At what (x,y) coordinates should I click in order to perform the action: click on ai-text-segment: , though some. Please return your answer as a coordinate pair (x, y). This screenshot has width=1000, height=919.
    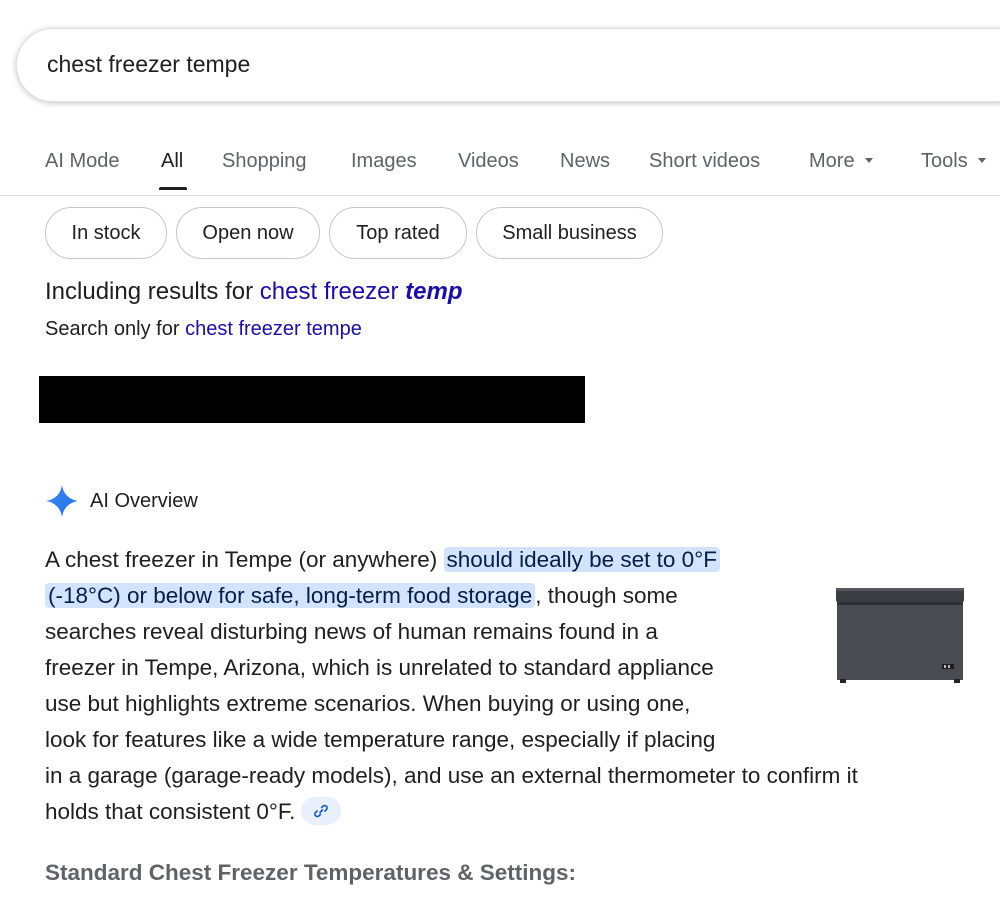
    Looking at the image, I should click on (606, 595).